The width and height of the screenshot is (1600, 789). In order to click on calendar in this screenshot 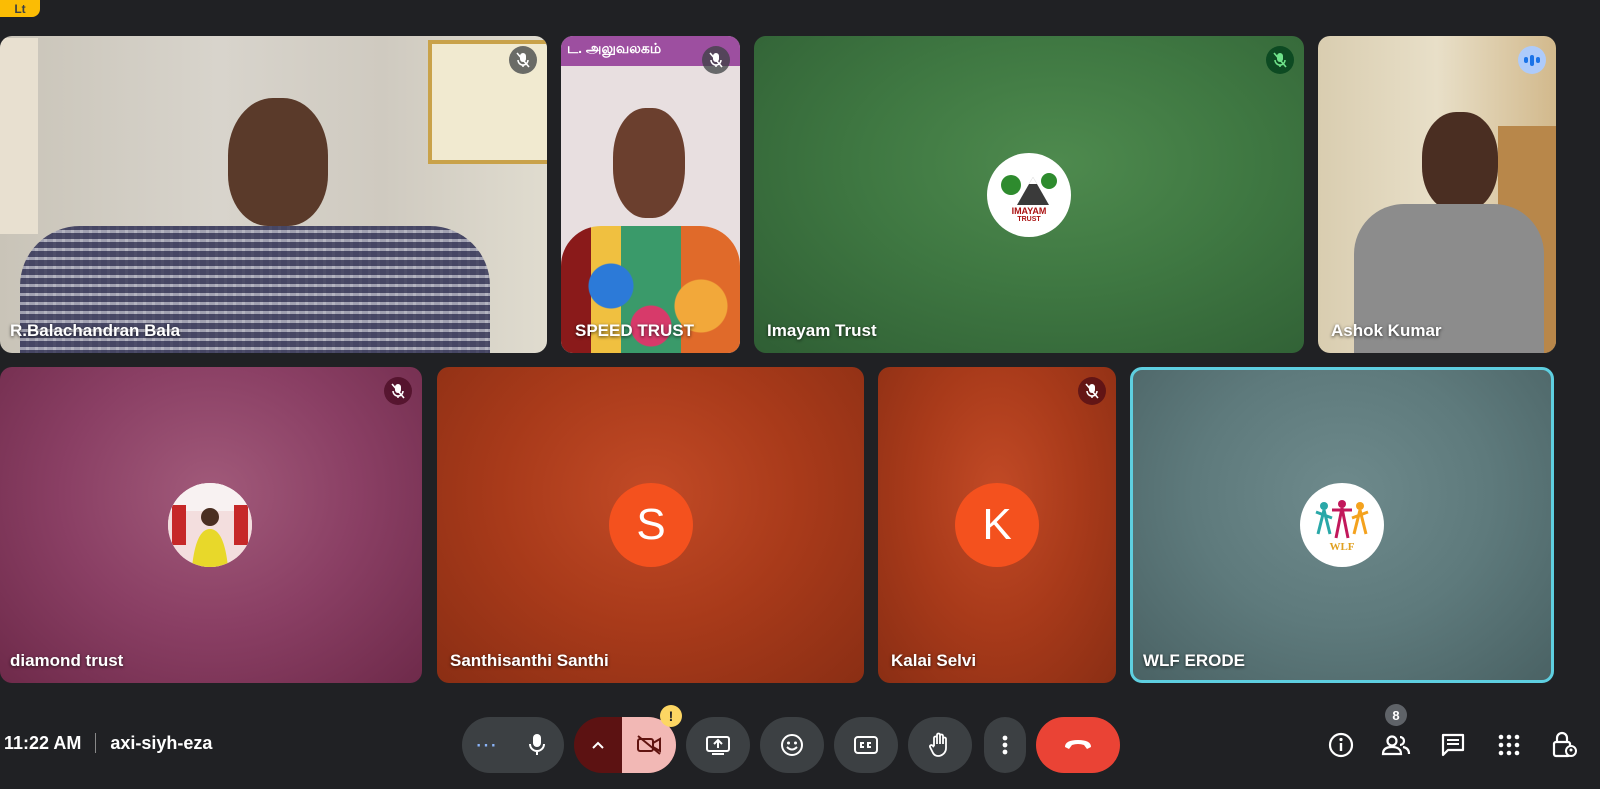, I will do `click(19, 136)`.